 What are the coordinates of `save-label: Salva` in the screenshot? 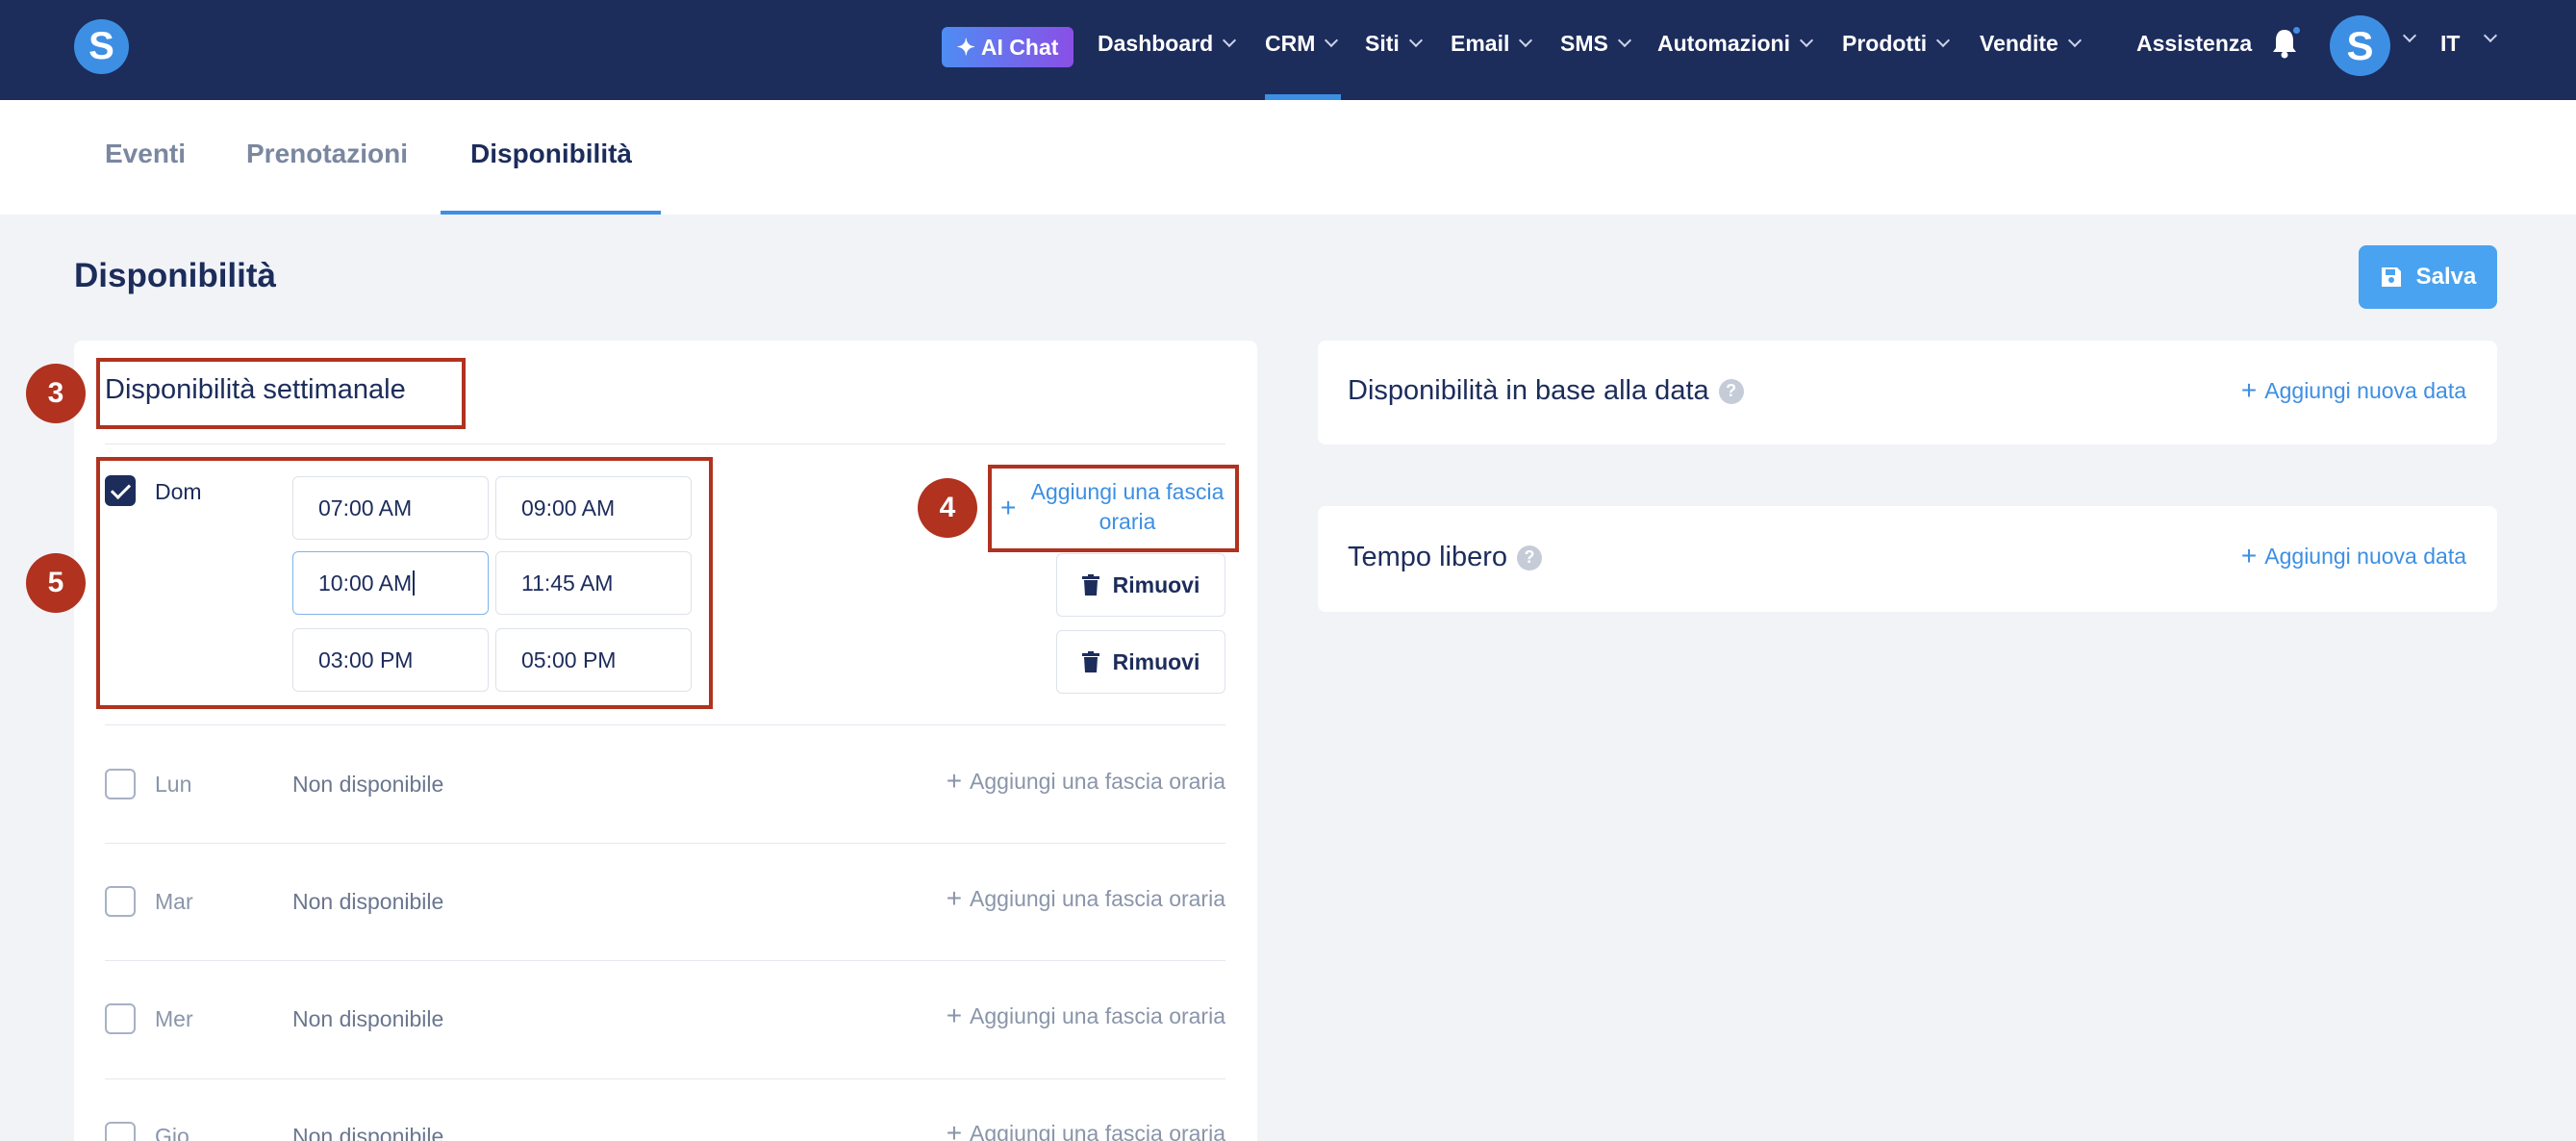 It's located at (2446, 277).